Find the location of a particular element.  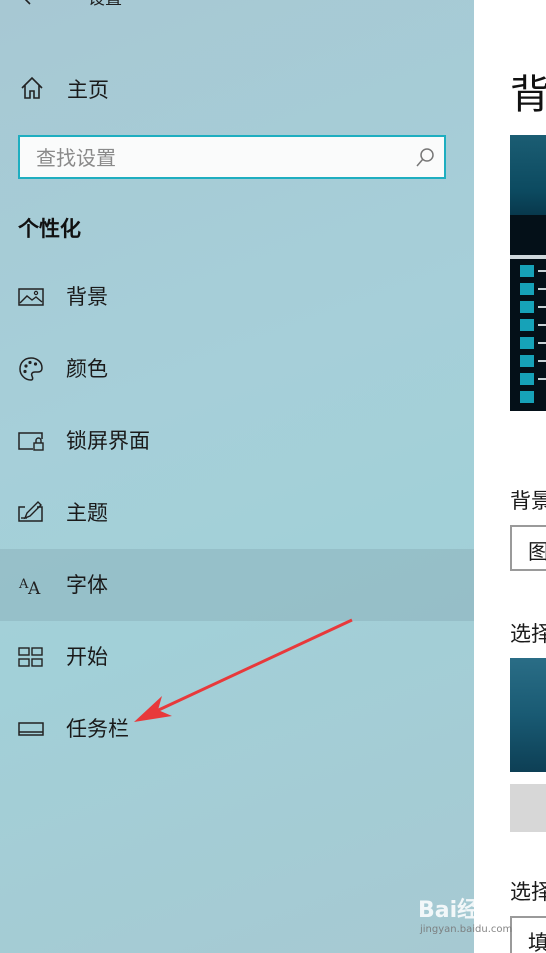

taskbar-icon is located at coordinates (31, 729).